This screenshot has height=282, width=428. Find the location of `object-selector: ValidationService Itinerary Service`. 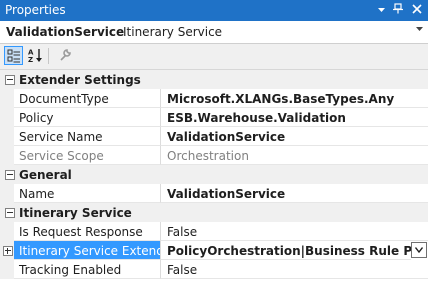

object-selector: ValidationService Itinerary Service is located at coordinates (214, 32).